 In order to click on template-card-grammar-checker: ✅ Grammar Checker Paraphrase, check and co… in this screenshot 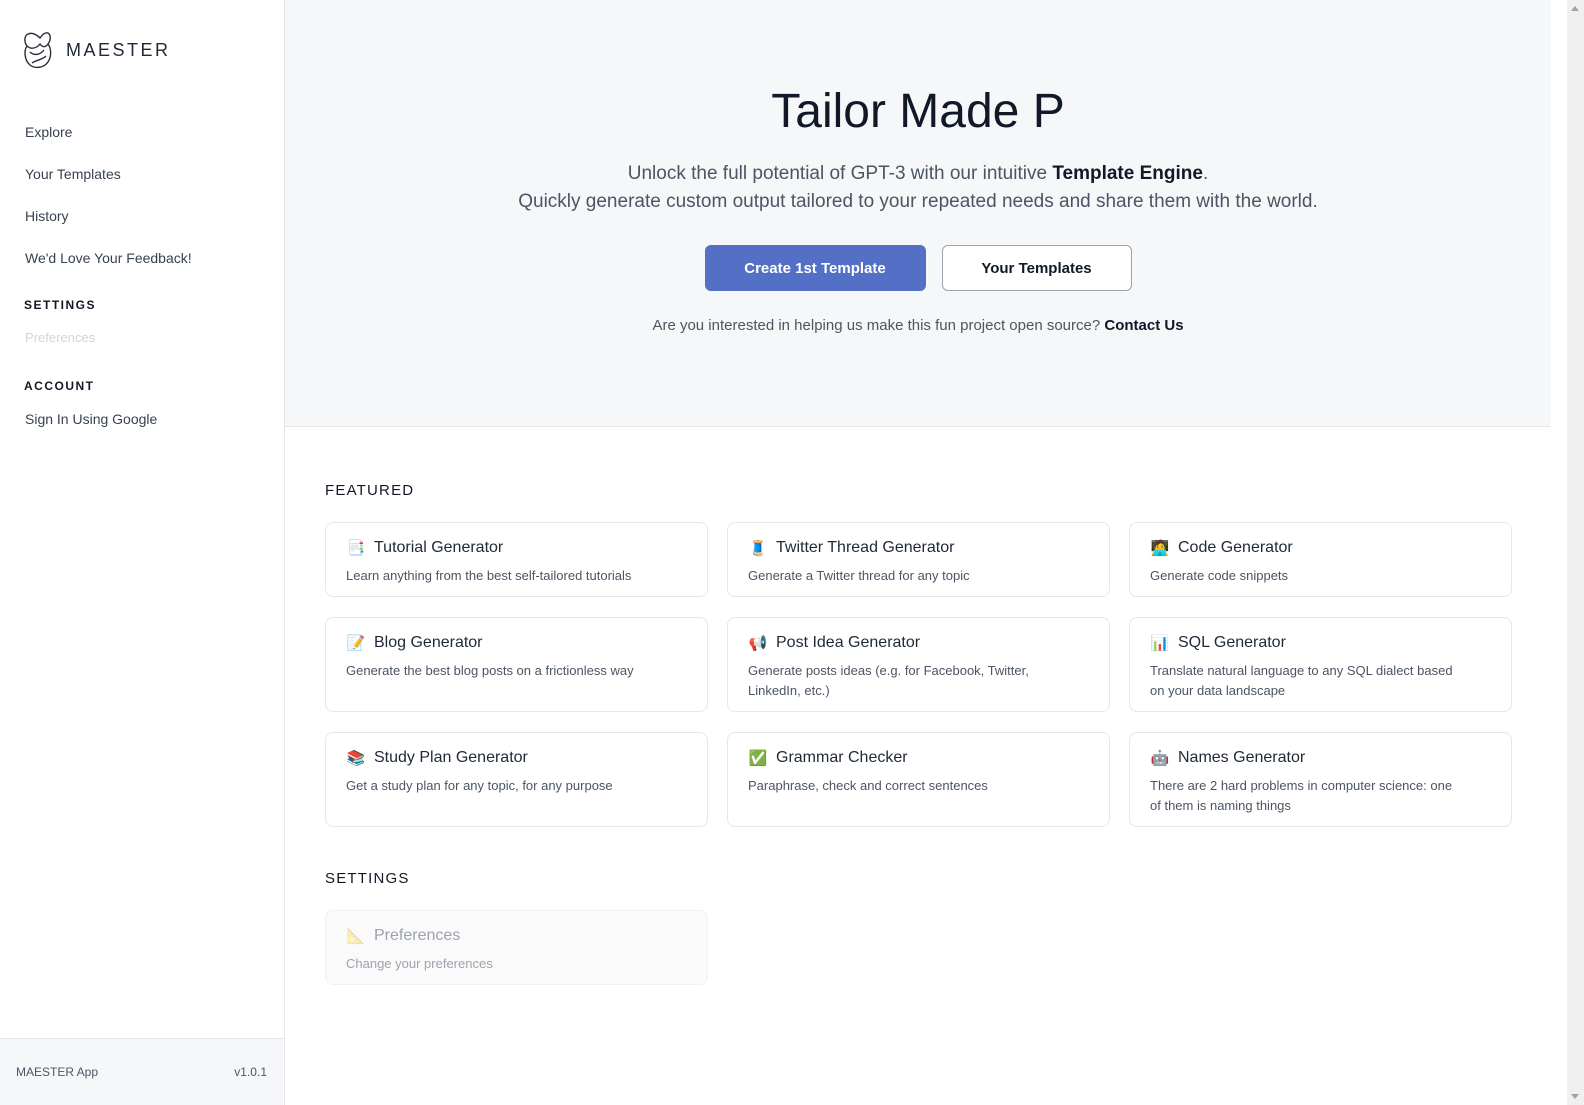, I will do `click(918, 779)`.